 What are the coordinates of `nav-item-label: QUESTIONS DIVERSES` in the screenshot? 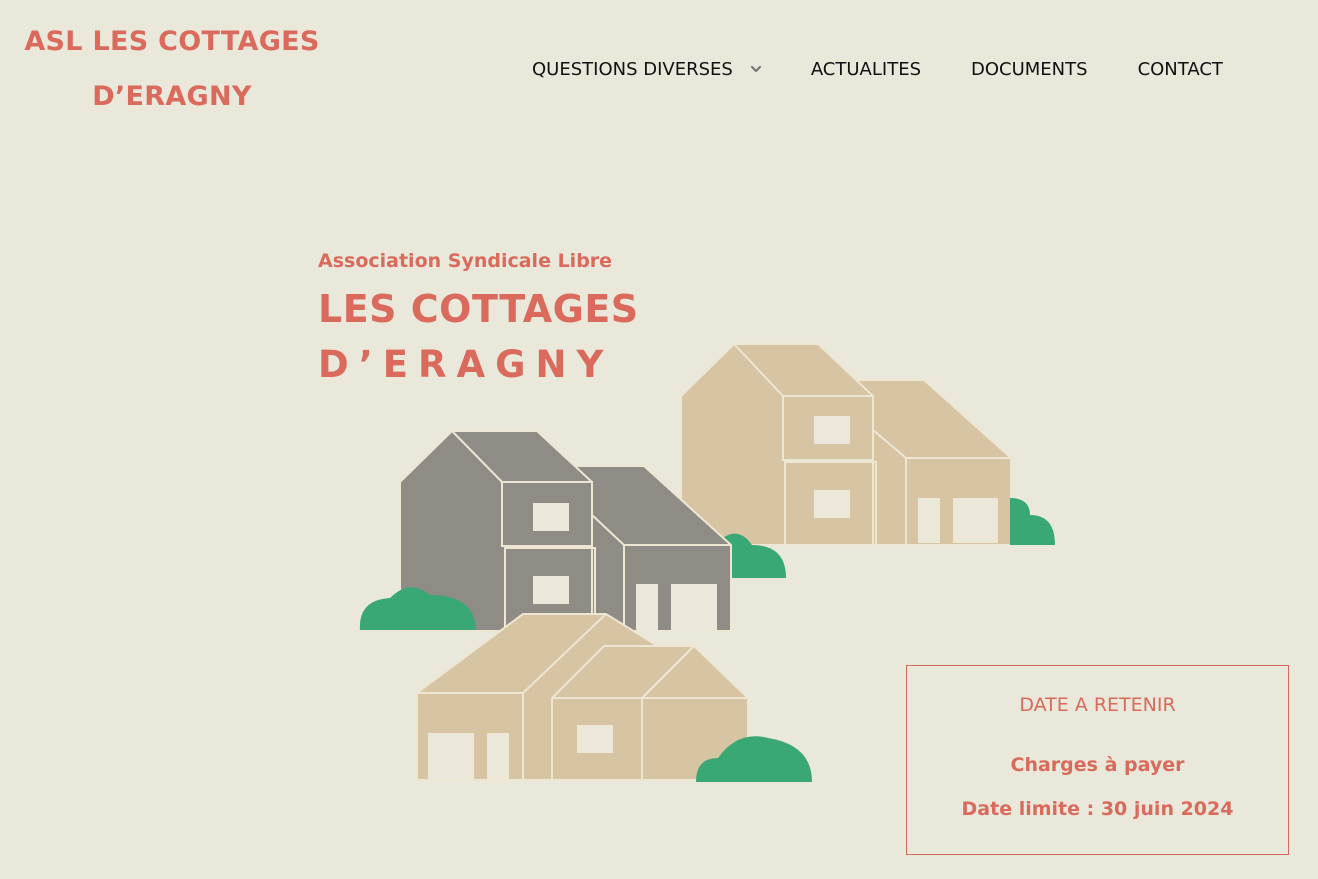 It's located at (632, 69).